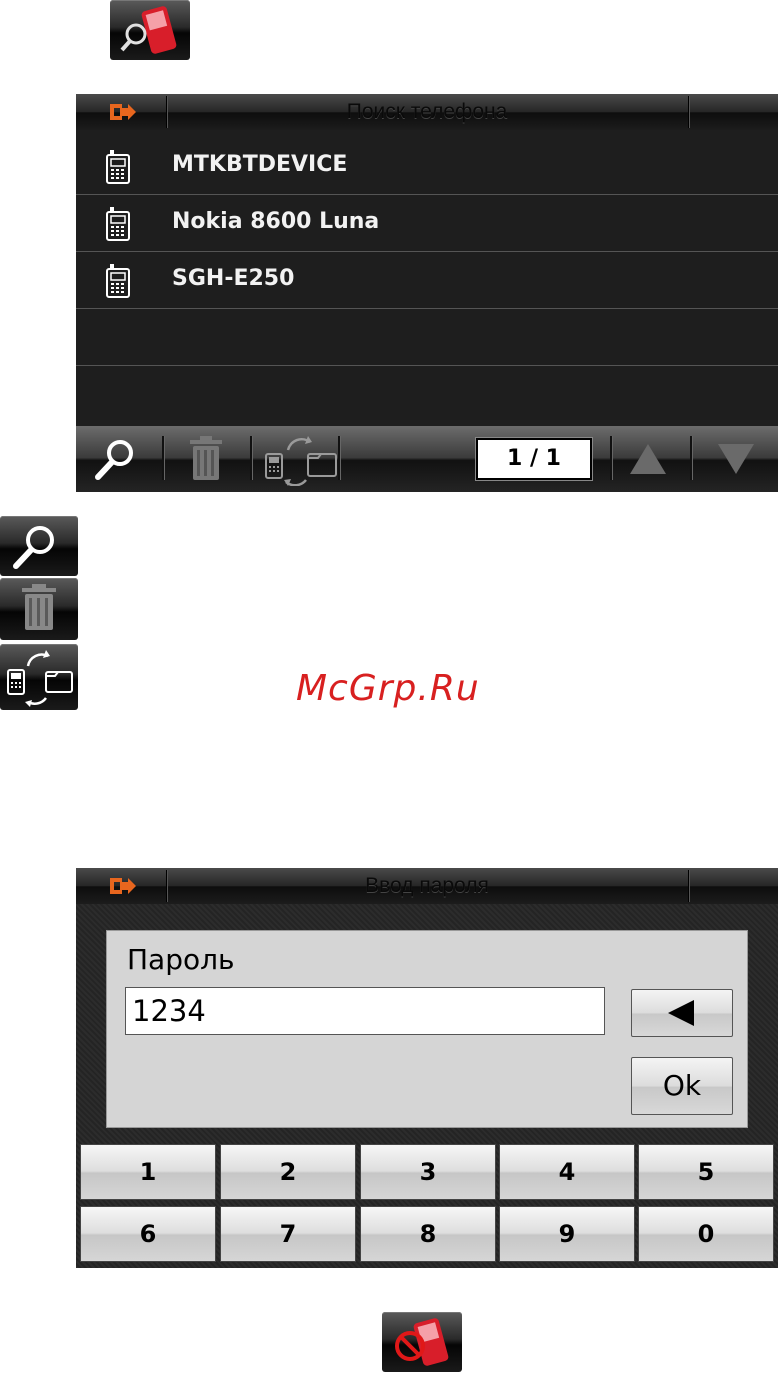  What do you see at coordinates (706, 1172) in the screenshot?
I see `key-5: 5` at bounding box center [706, 1172].